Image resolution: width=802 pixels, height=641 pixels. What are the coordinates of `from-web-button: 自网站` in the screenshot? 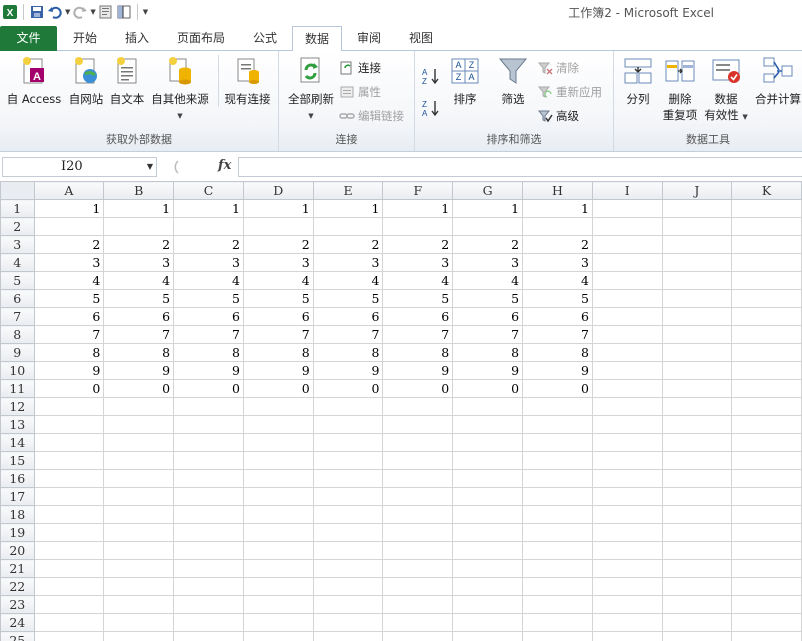 It's located at (86, 81).